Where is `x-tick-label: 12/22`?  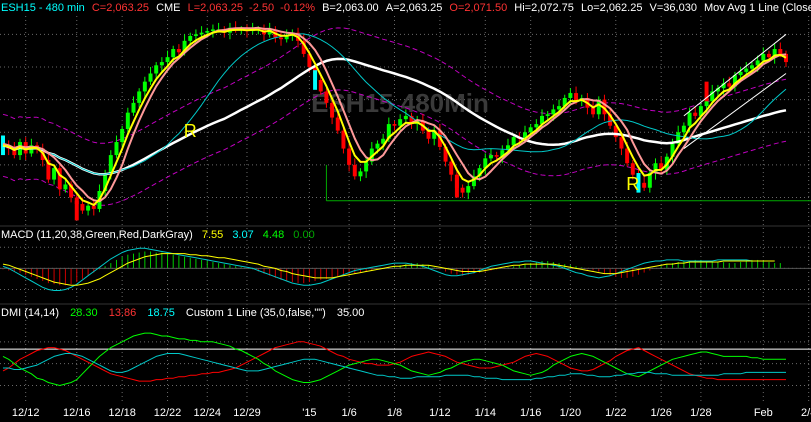 x-tick-label: 12/22 is located at coordinates (168, 413).